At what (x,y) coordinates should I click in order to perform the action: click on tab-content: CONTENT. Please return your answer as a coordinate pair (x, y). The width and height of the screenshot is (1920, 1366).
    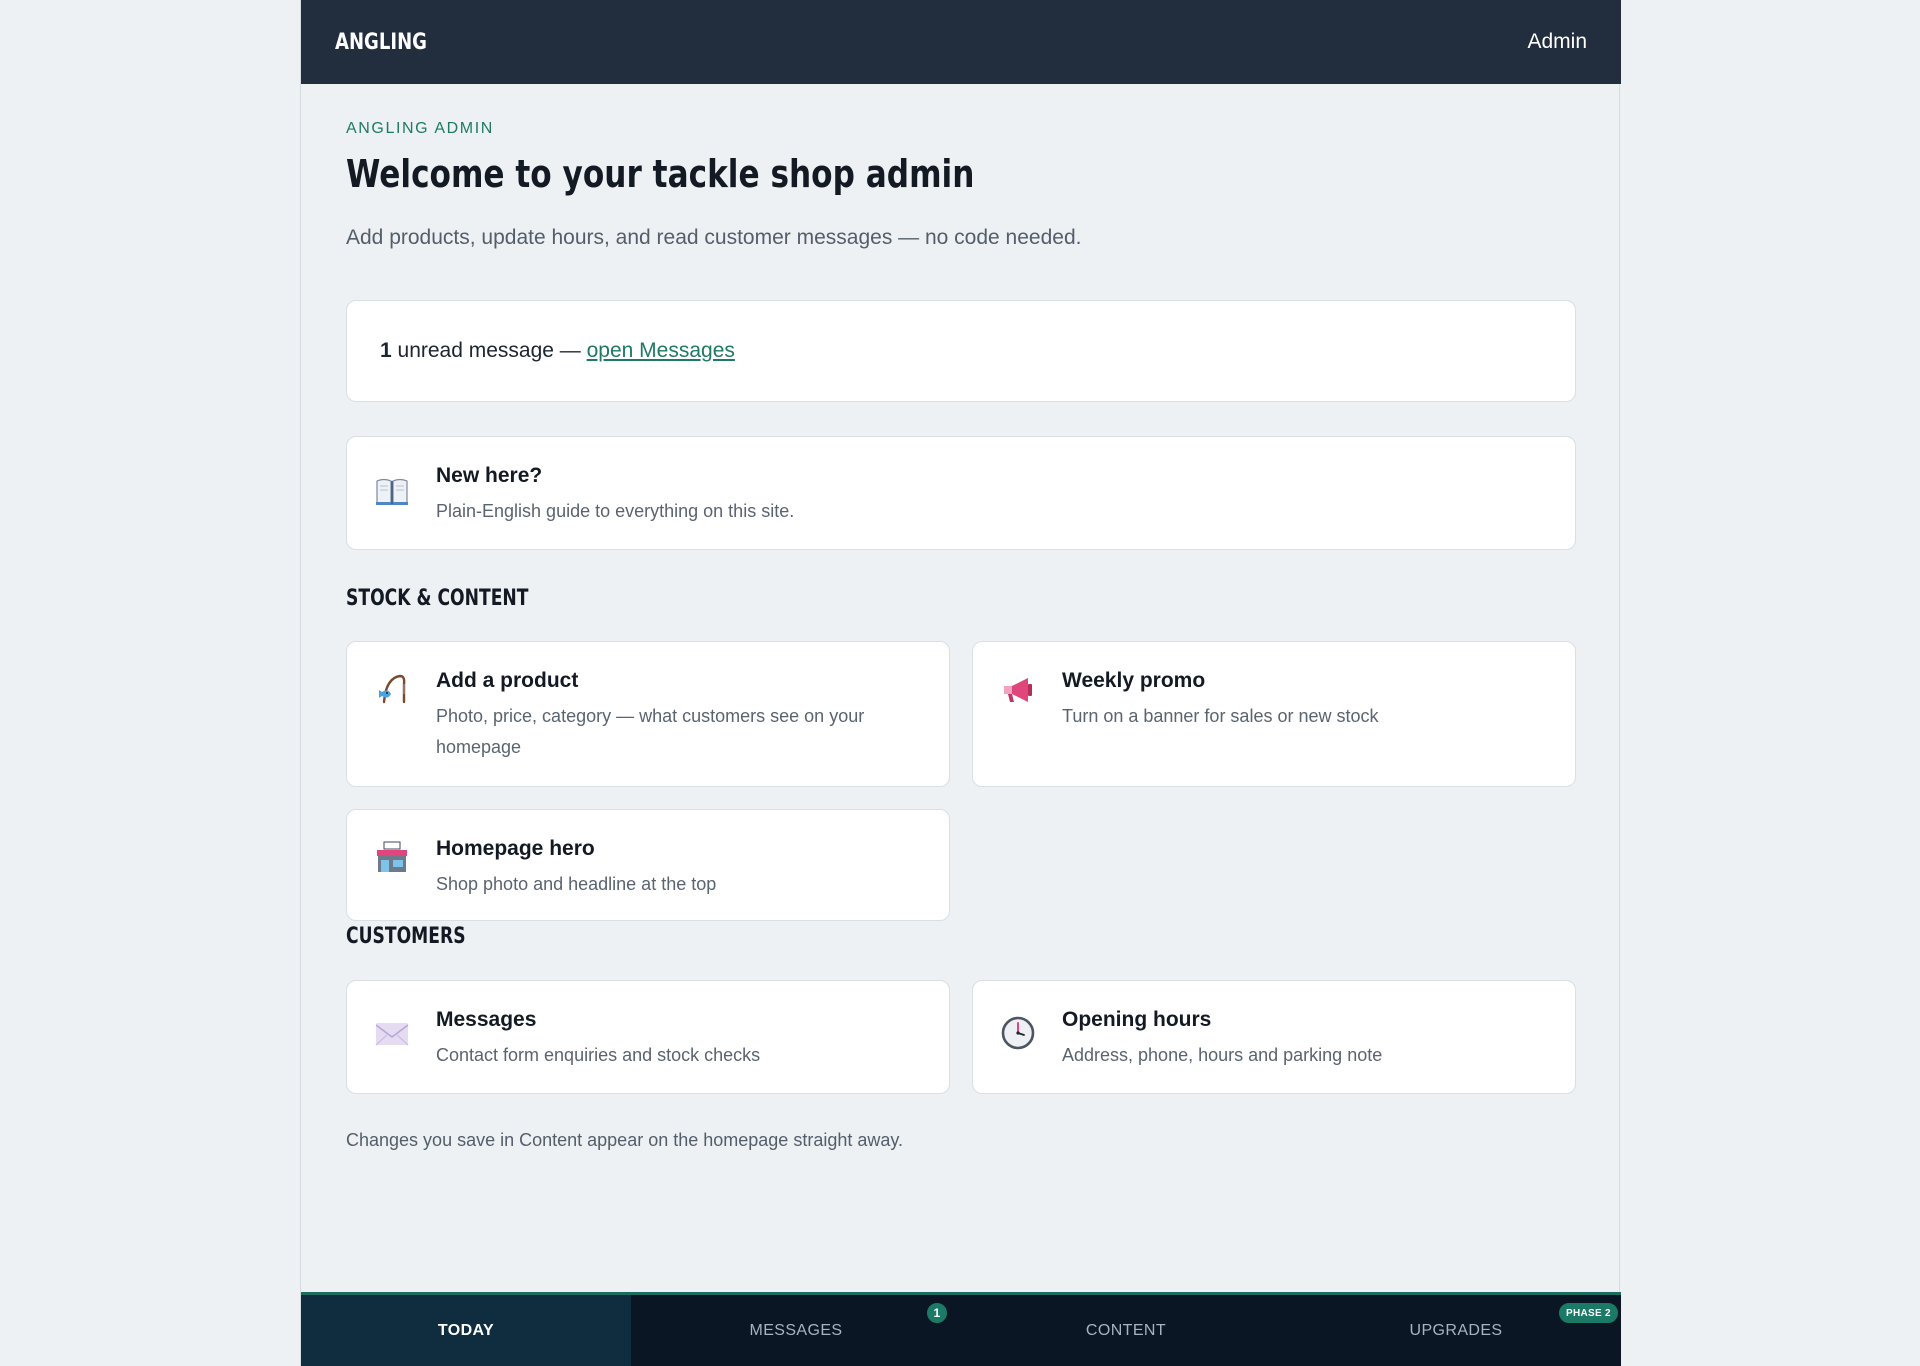
    Looking at the image, I should click on (1126, 1330).